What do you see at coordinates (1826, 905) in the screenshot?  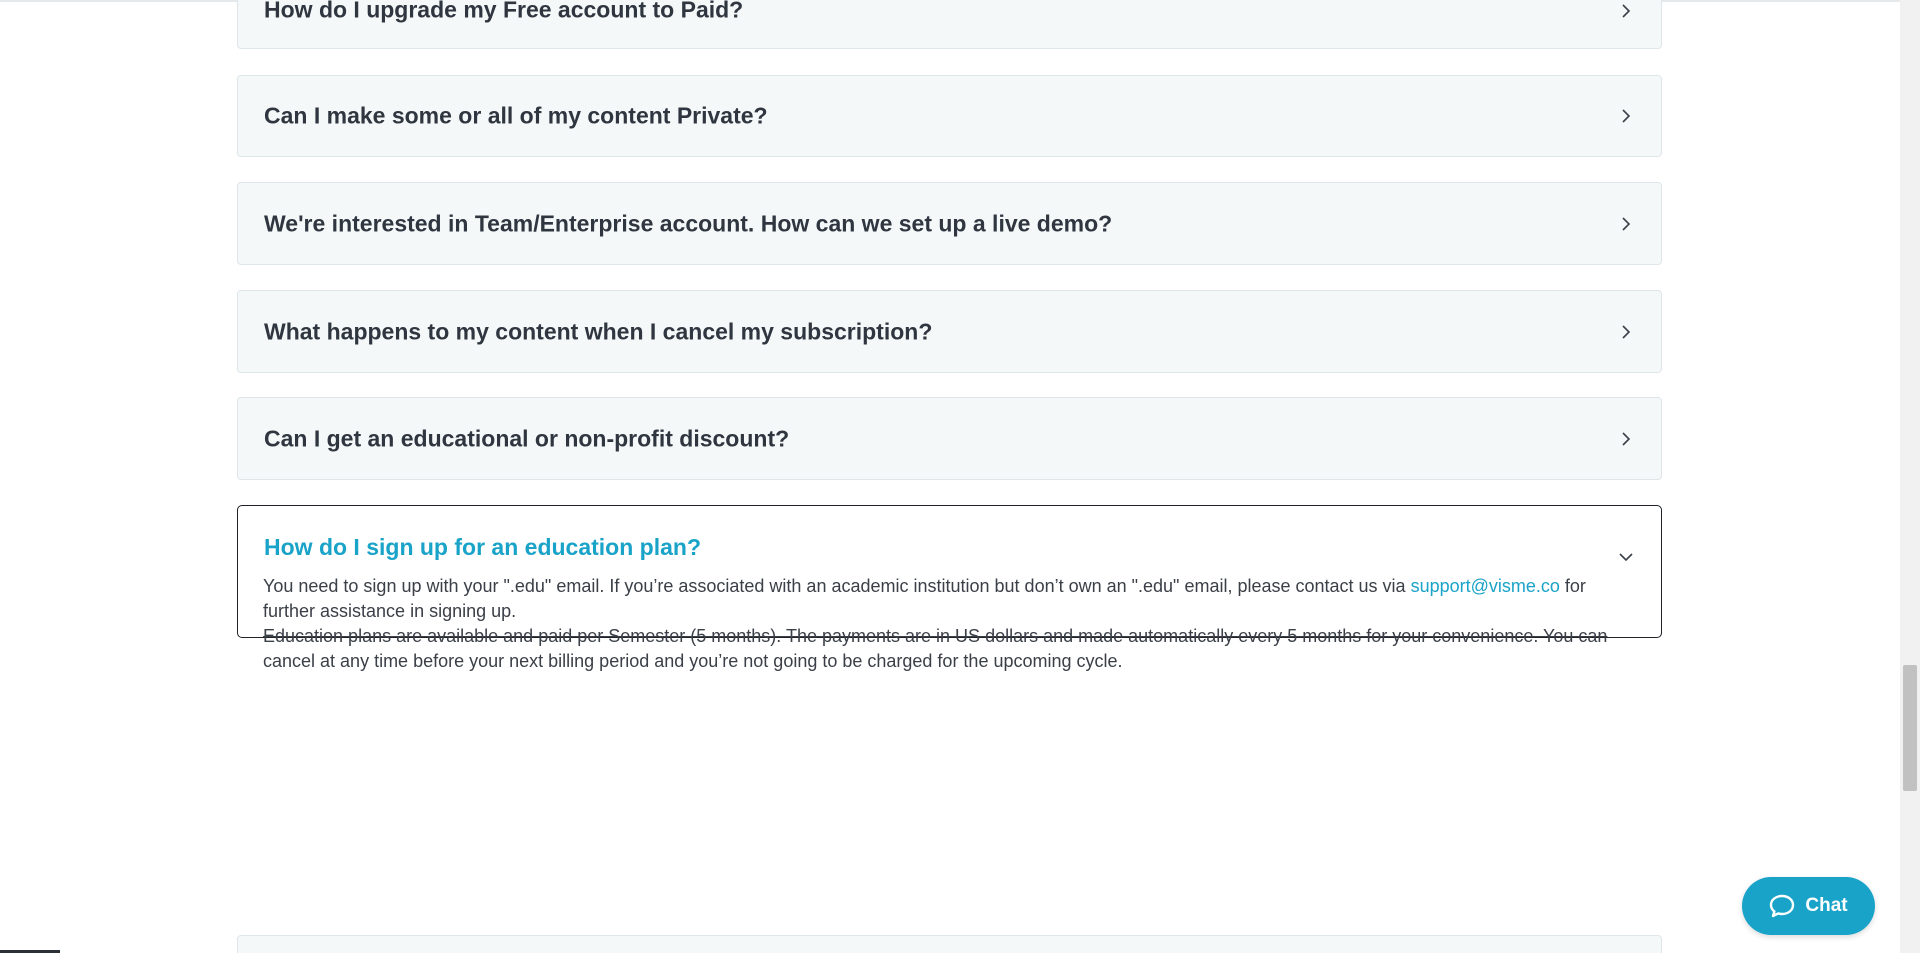 I see `chat-label: Chat` at bounding box center [1826, 905].